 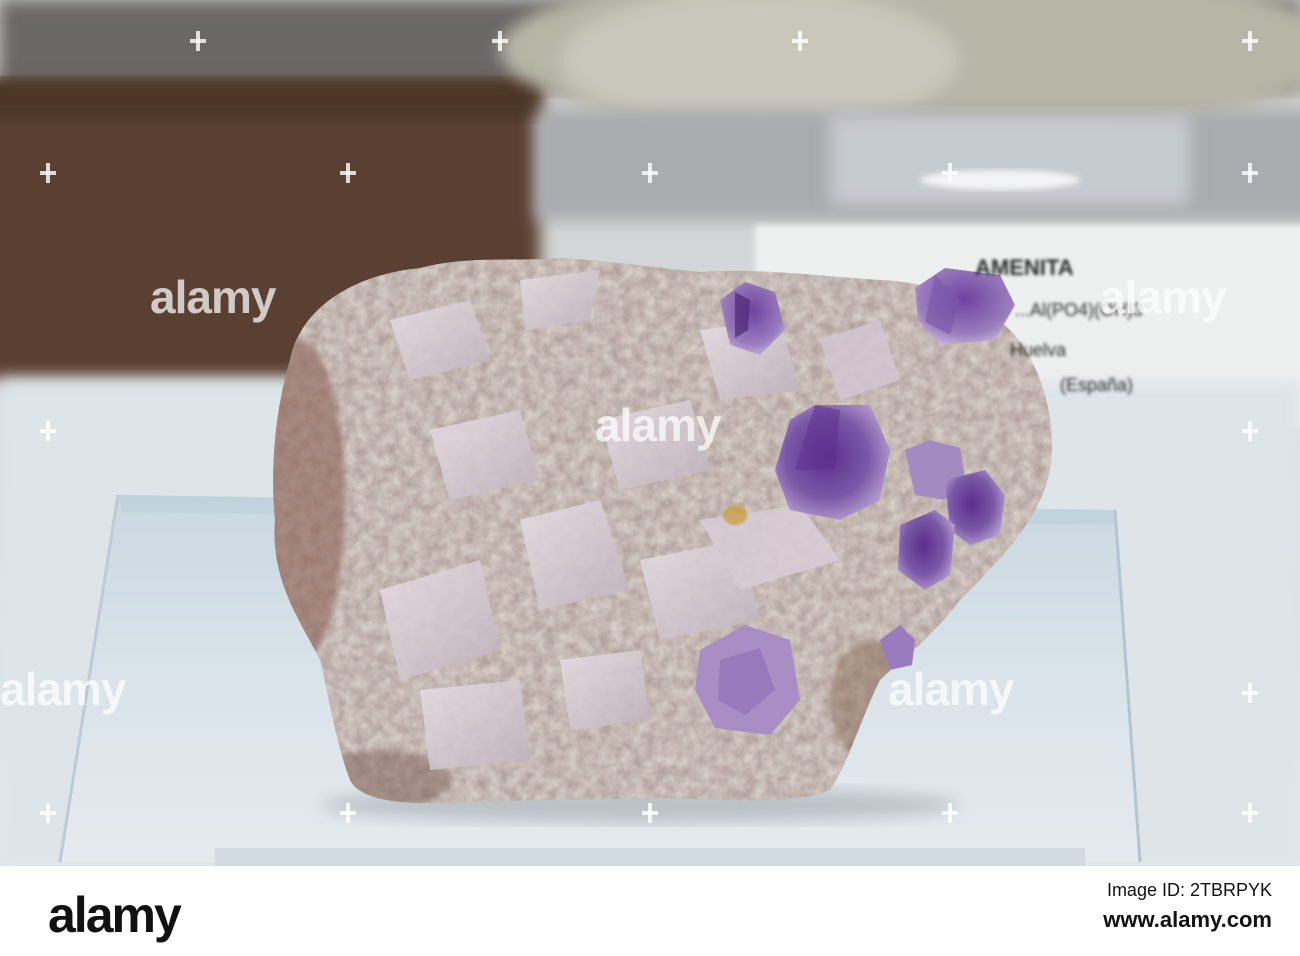 What do you see at coordinates (1189, 890) in the screenshot?
I see `image-id: Image ID: 2TBRPYK` at bounding box center [1189, 890].